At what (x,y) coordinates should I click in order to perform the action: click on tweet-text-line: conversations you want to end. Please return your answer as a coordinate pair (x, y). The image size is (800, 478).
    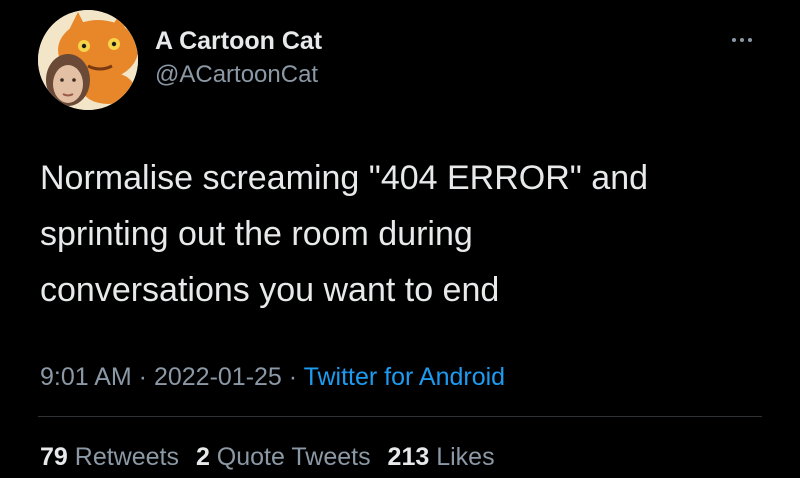
    Looking at the image, I should click on (270, 290).